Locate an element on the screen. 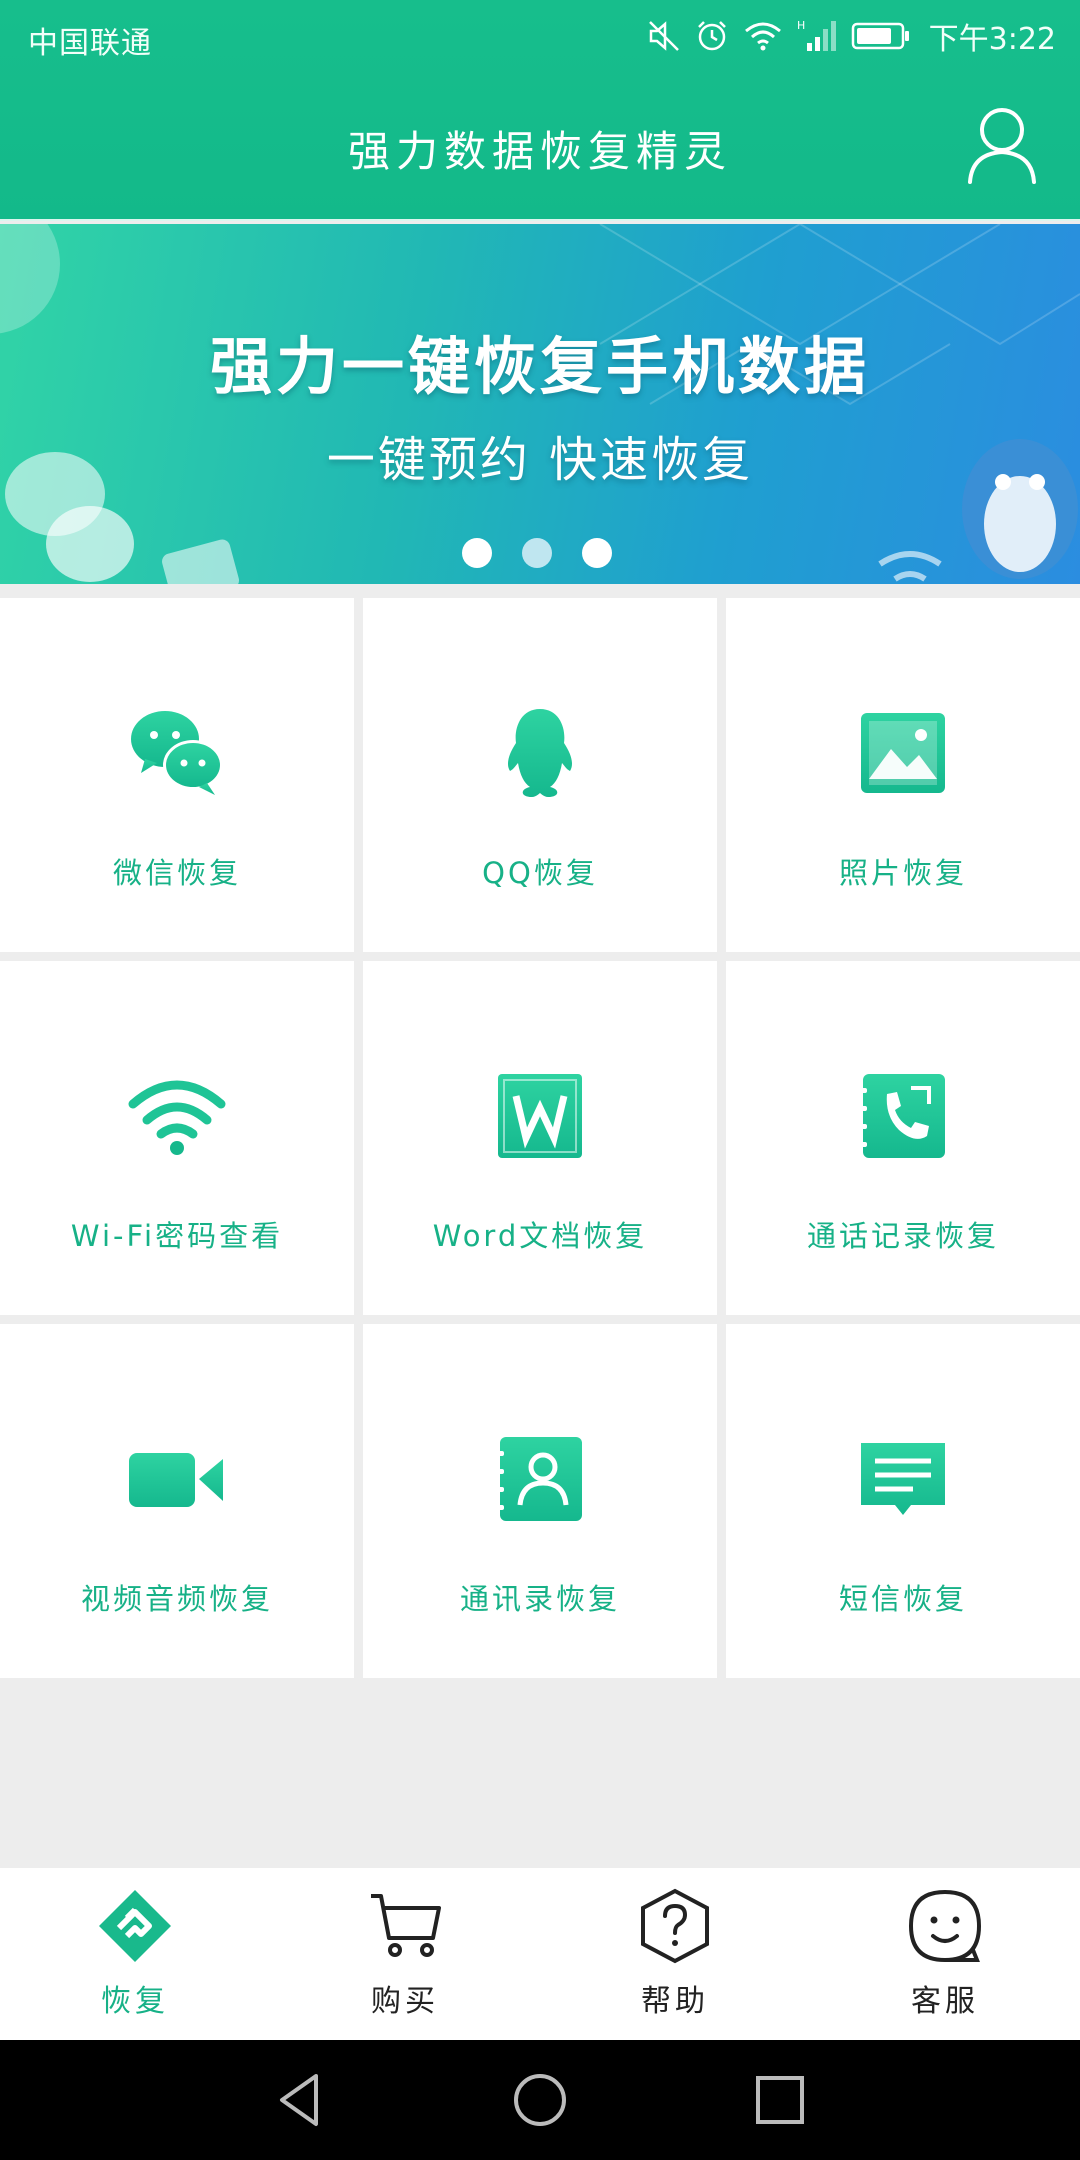 The image size is (1080, 2160). status-icons: H 下午3:22 is located at coordinates (851, 36).